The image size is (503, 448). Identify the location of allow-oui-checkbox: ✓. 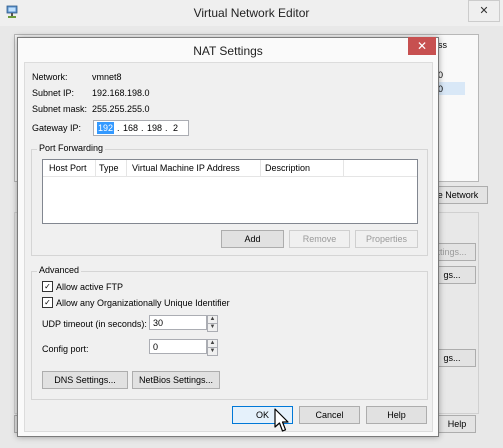
(47, 302).